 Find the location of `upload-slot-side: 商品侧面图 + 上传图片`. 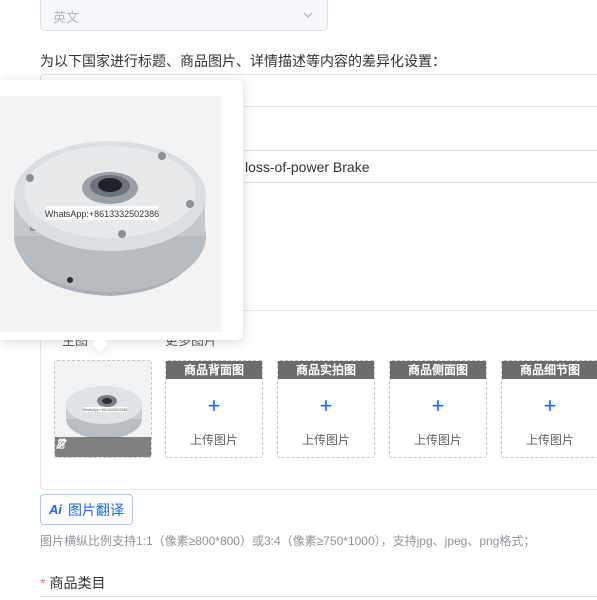

upload-slot-side: 商品侧面图 + 上传图片 is located at coordinates (438, 409).